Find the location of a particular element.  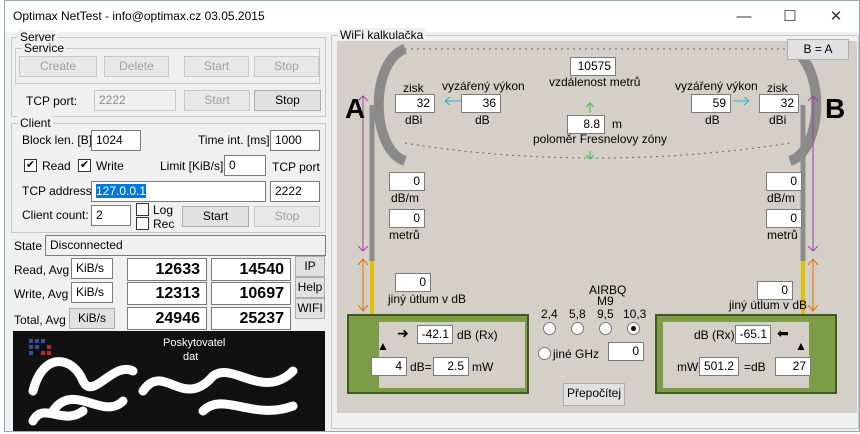

gain-a-label: zisk is located at coordinates (413, 88).